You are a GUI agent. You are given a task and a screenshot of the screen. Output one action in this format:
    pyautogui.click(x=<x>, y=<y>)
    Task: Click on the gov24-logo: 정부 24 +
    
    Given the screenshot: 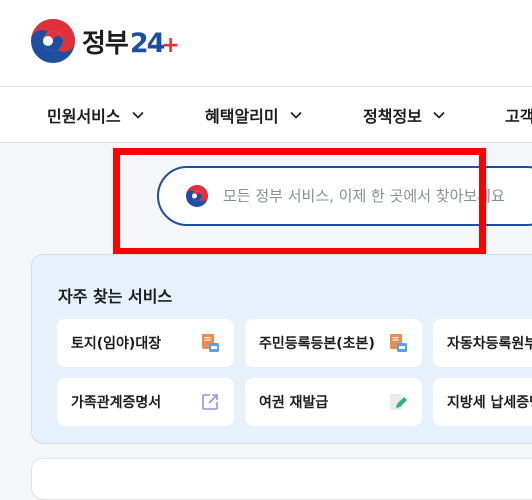 What is the action you would take?
    pyautogui.click(x=105, y=41)
    